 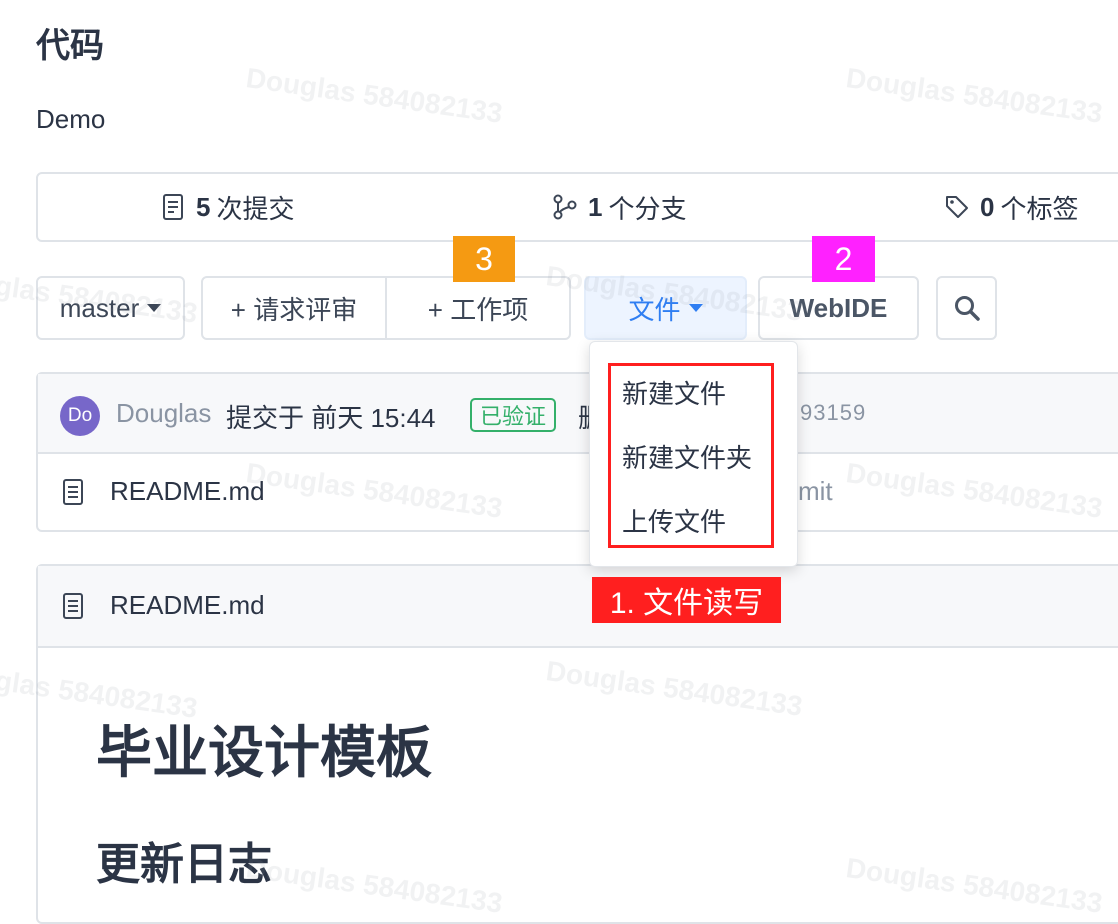 I want to click on branch-icon, so click(x=565, y=207).